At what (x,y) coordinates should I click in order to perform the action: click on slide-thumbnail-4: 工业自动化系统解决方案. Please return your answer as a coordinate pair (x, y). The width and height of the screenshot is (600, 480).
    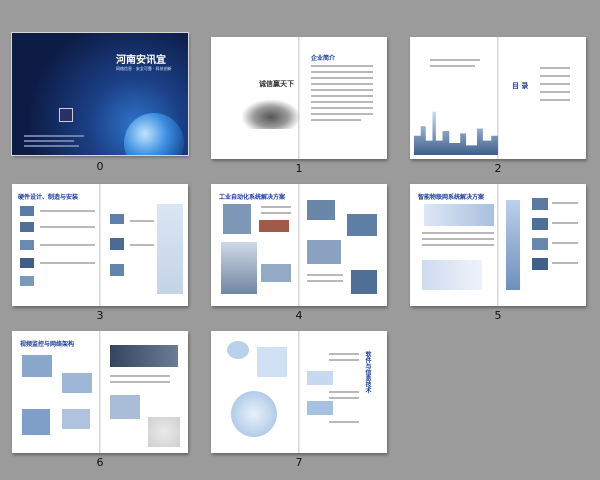
    Looking at the image, I should click on (299, 245).